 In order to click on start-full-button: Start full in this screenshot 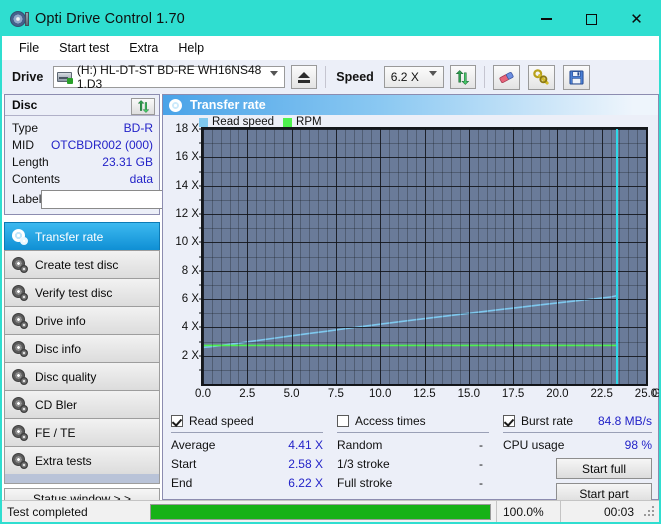, I will do `click(604, 468)`.